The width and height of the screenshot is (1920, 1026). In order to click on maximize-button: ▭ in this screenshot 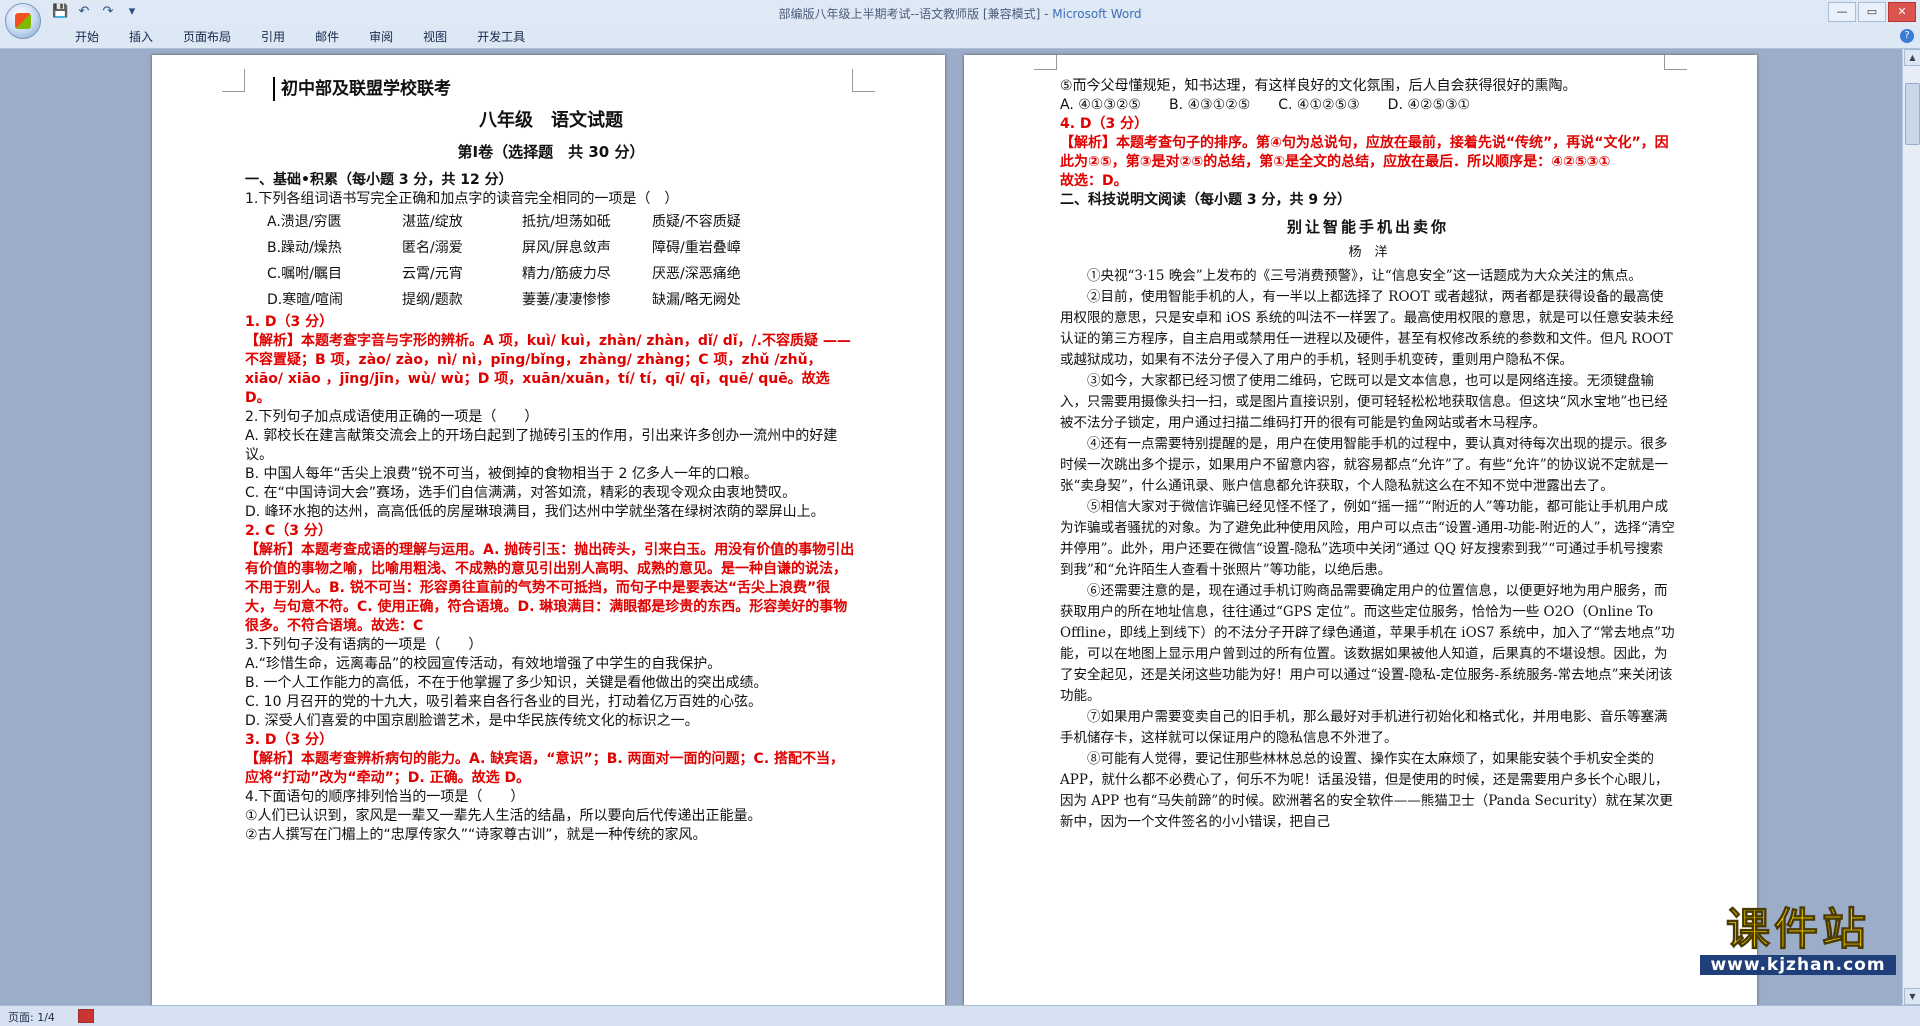, I will do `click(1872, 12)`.